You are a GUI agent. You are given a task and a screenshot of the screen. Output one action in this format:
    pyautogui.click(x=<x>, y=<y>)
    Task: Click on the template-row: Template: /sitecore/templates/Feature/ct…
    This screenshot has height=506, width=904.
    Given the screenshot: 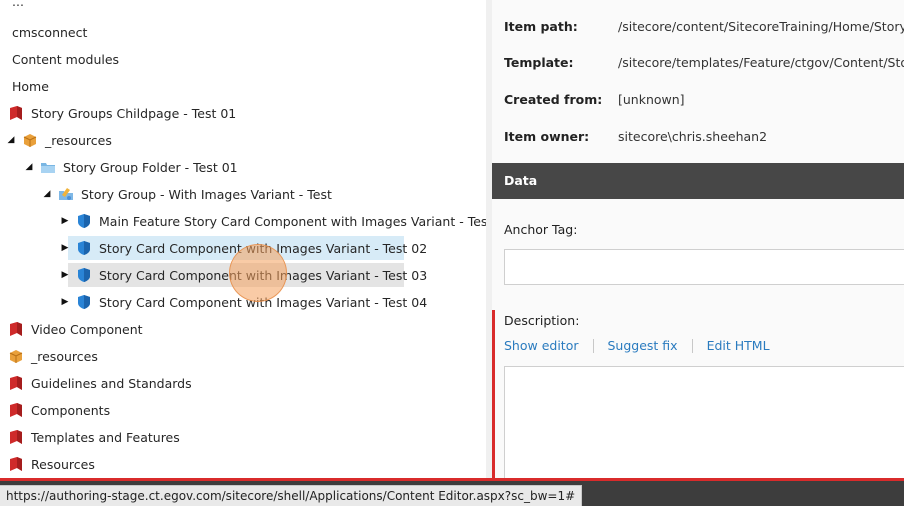 What is the action you would take?
    pyautogui.click(x=704, y=62)
    